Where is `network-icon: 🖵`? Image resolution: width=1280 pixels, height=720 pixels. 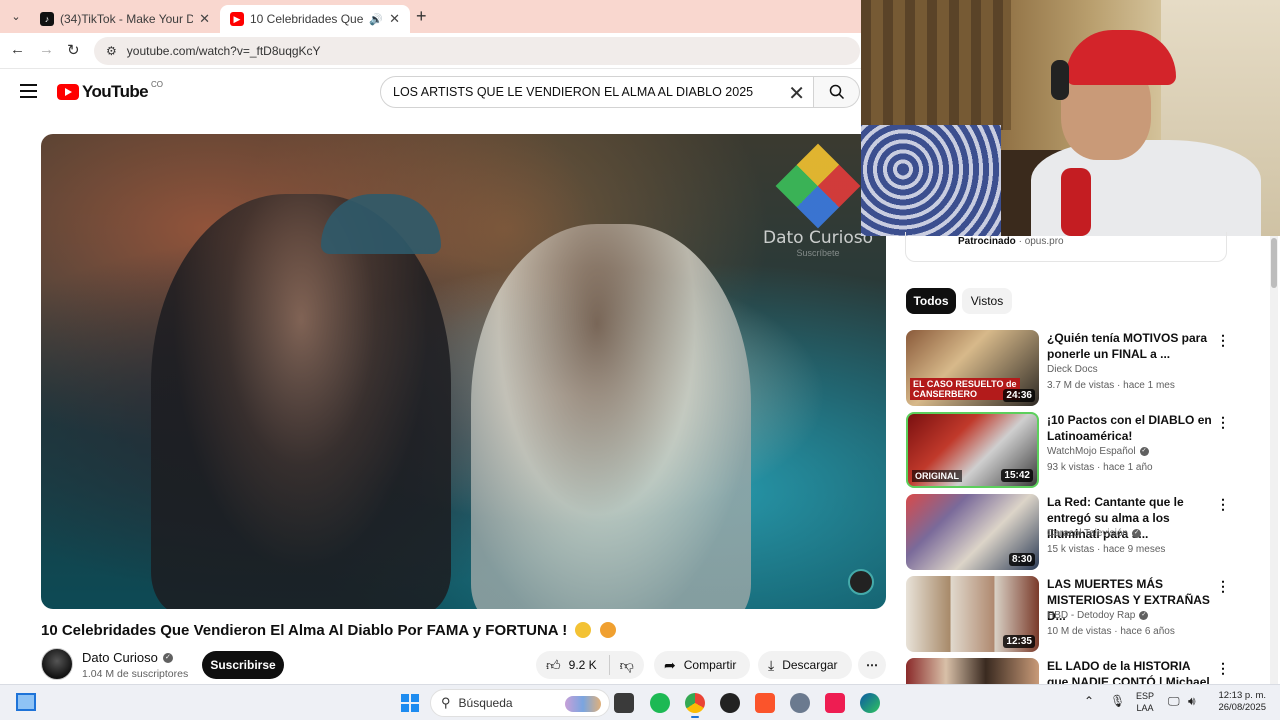
network-icon: 🖵 is located at coordinates (1174, 701).